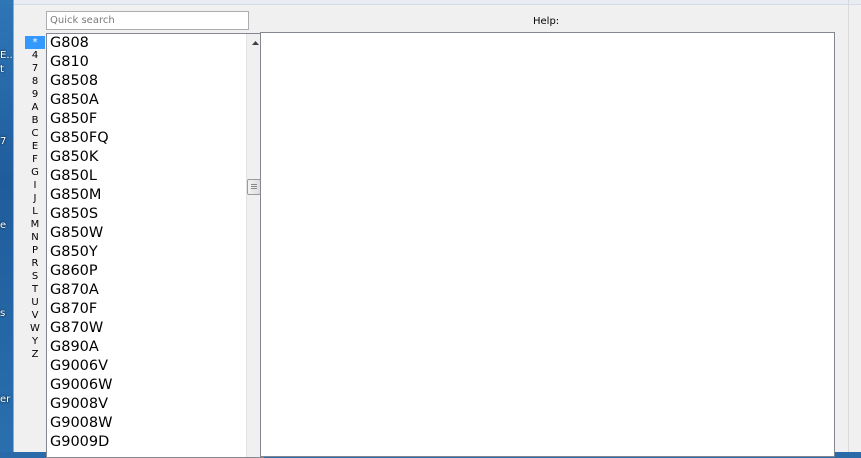 The image size is (861, 458). I want to click on desktop-text-fragment: er, so click(5, 399).